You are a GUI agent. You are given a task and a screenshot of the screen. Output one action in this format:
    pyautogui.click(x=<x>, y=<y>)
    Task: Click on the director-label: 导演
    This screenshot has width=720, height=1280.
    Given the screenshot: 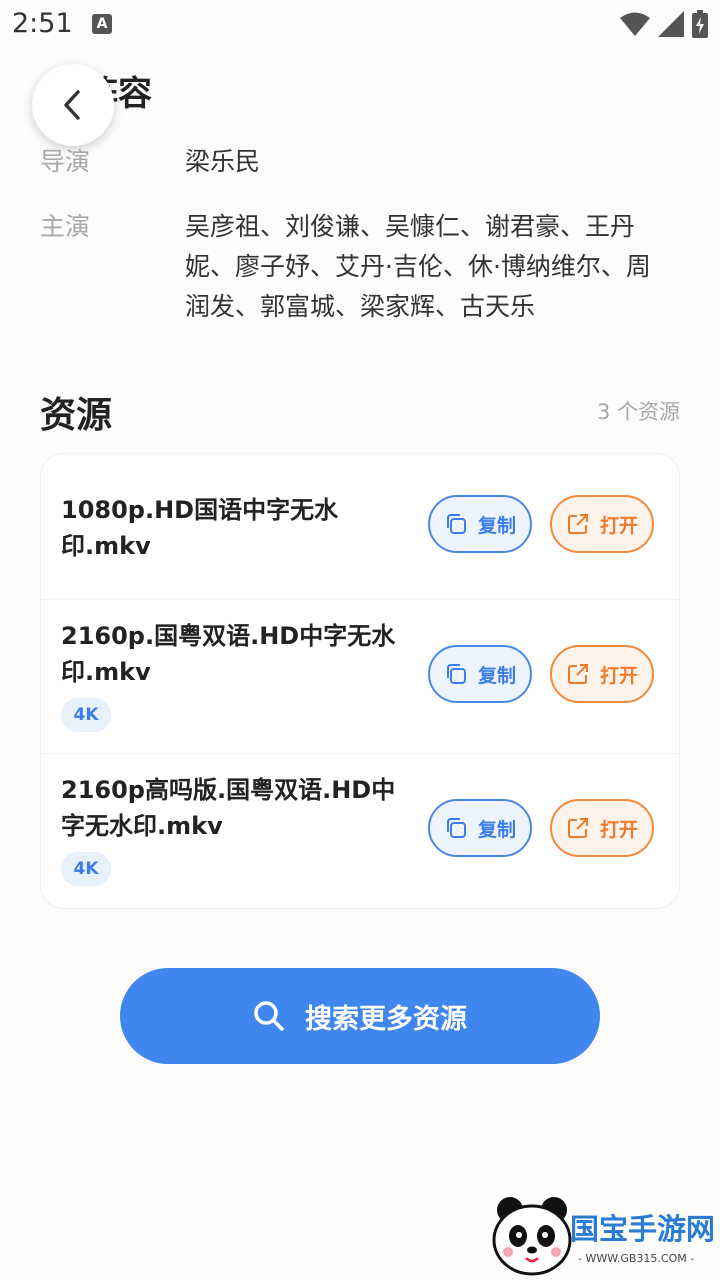 What is the action you would take?
    pyautogui.click(x=65, y=161)
    